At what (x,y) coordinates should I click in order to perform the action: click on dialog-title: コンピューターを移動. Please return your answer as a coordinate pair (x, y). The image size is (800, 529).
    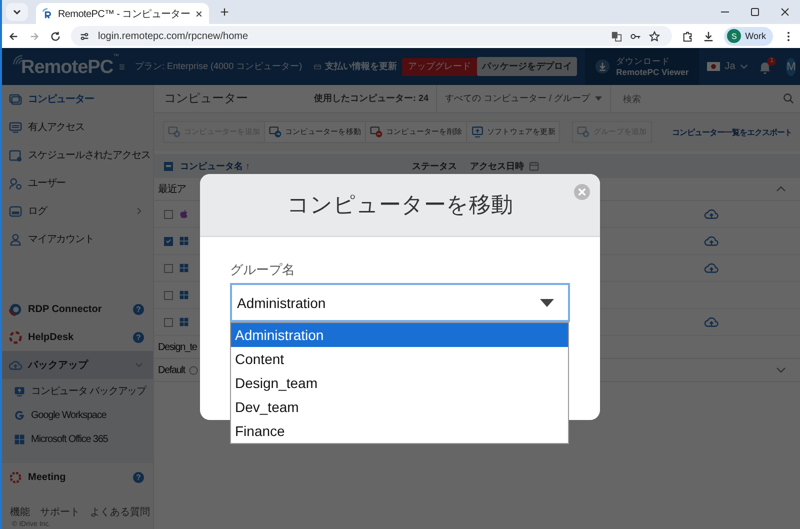
    Looking at the image, I should click on (400, 206).